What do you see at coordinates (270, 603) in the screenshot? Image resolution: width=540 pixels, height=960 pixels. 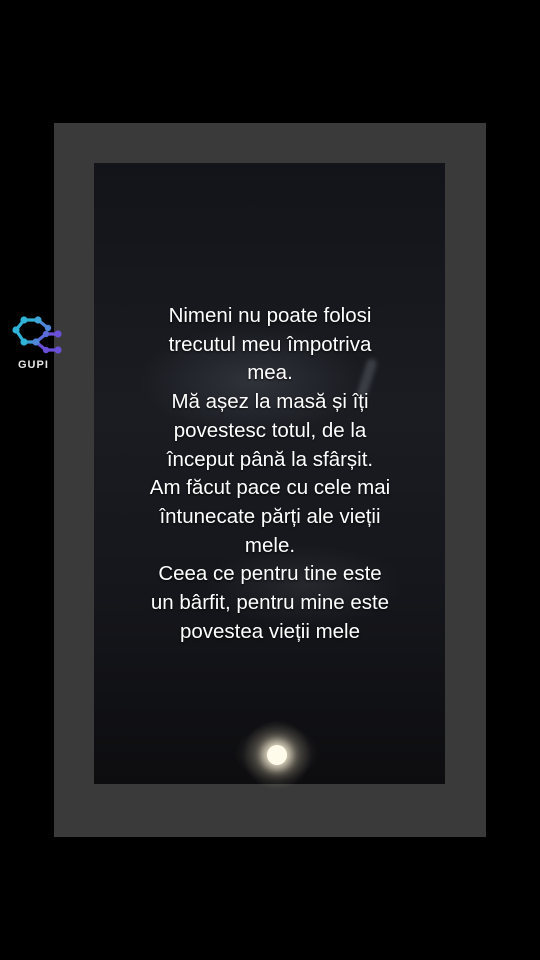 I see `quote-line: un bârfit, pentru mine este` at bounding box center [270, 603].